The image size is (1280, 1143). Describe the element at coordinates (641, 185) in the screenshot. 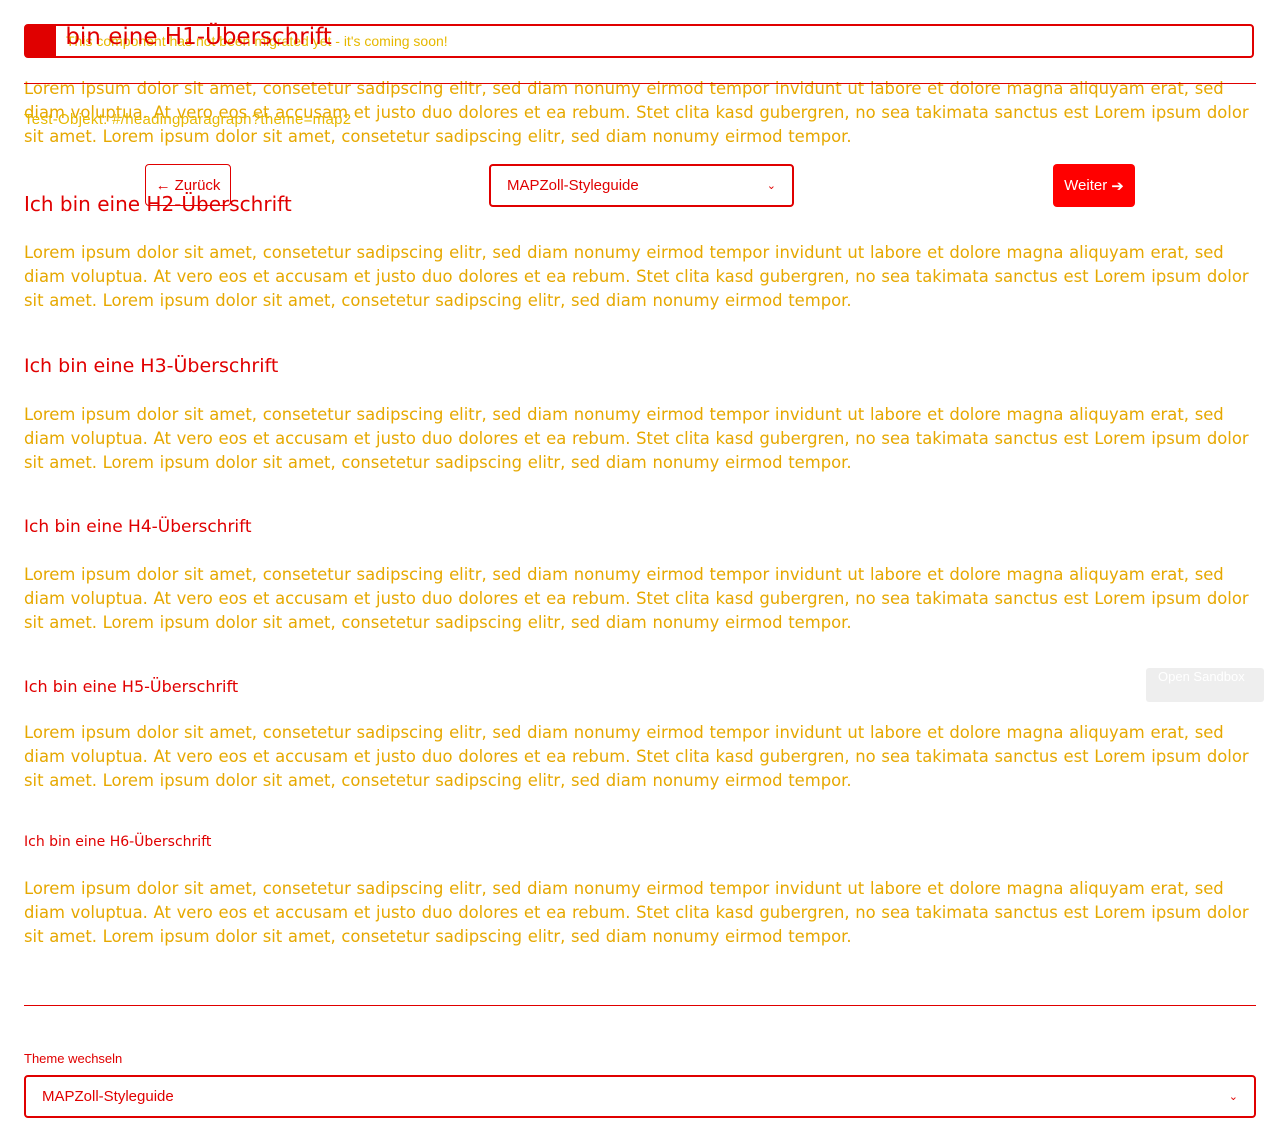

I see `styleguide-select: MAPZoll-Styleguide ⌄` at that location.